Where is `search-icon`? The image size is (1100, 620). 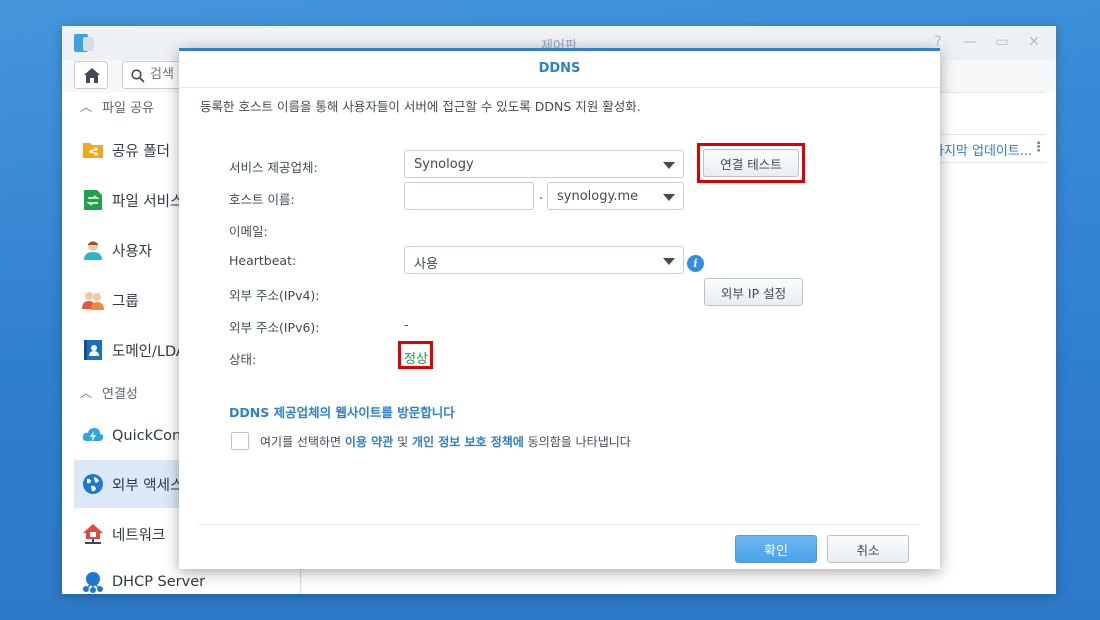 search-icon is located at coordinates (138, 76).